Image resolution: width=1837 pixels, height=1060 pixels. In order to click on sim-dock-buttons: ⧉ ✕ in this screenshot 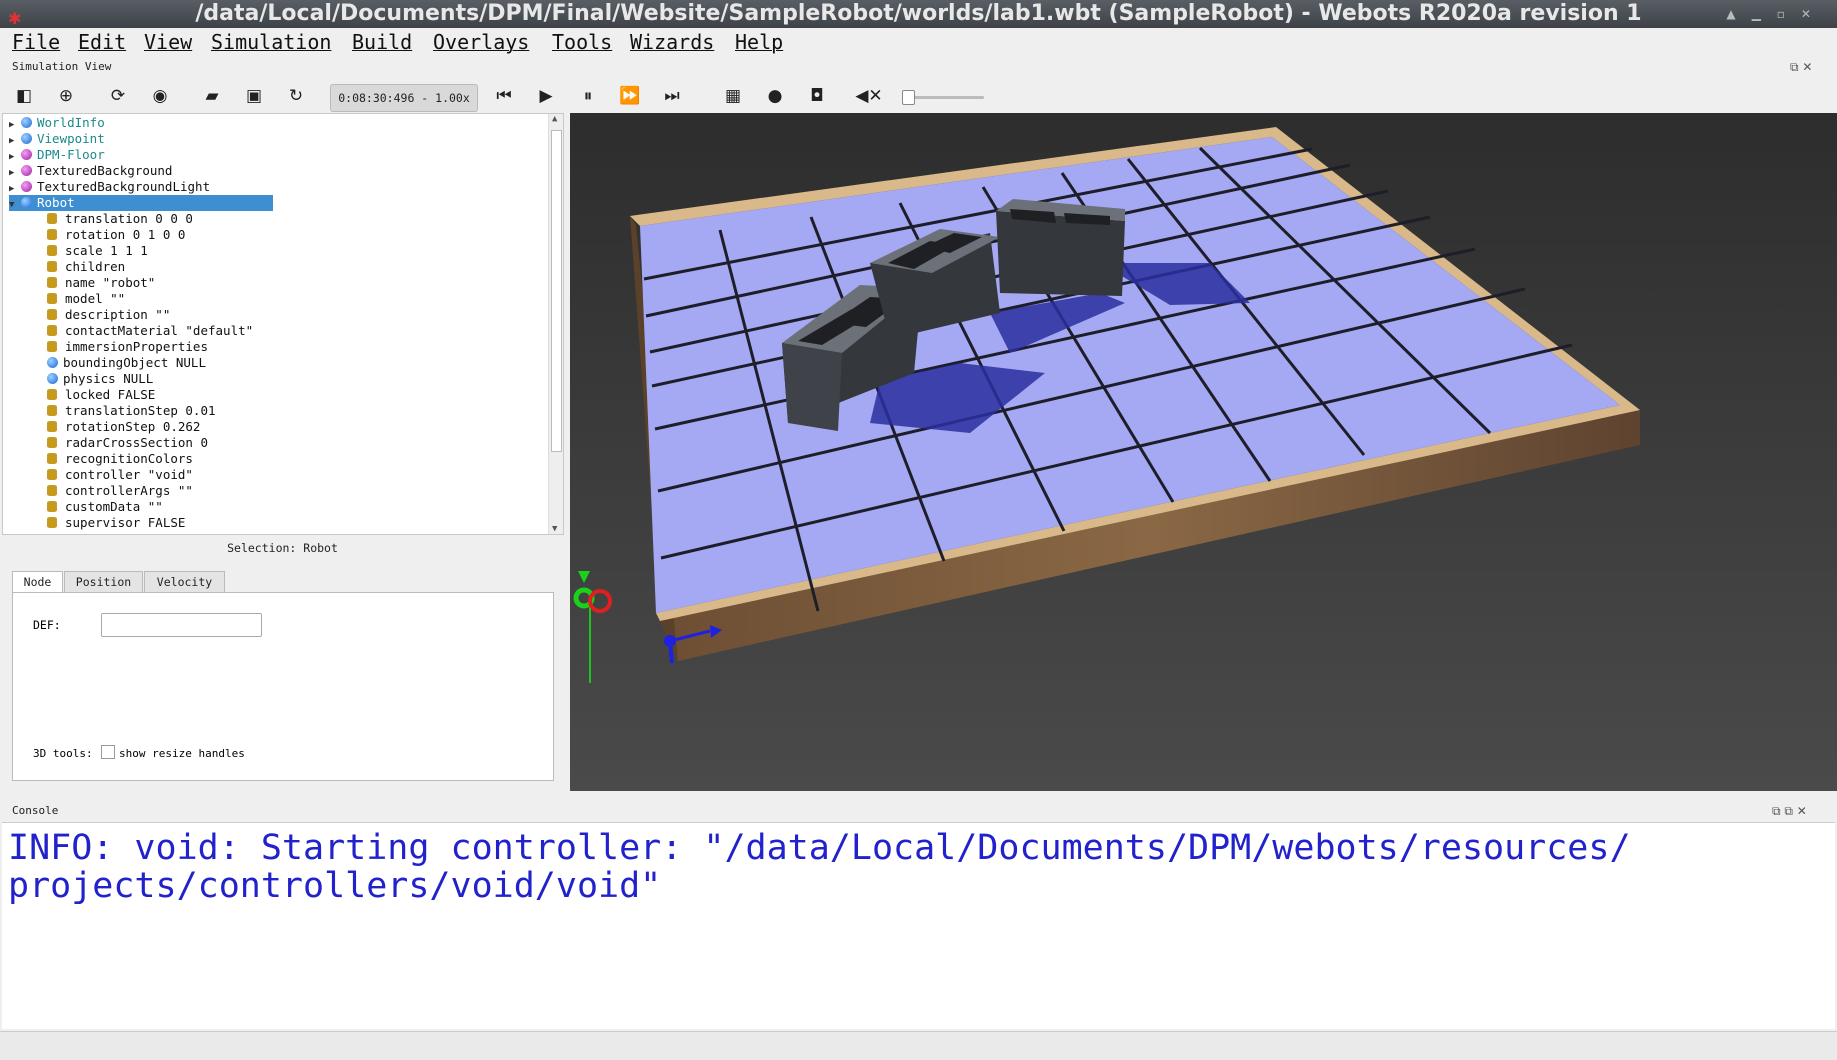, I will do `click(1801, 67)`.